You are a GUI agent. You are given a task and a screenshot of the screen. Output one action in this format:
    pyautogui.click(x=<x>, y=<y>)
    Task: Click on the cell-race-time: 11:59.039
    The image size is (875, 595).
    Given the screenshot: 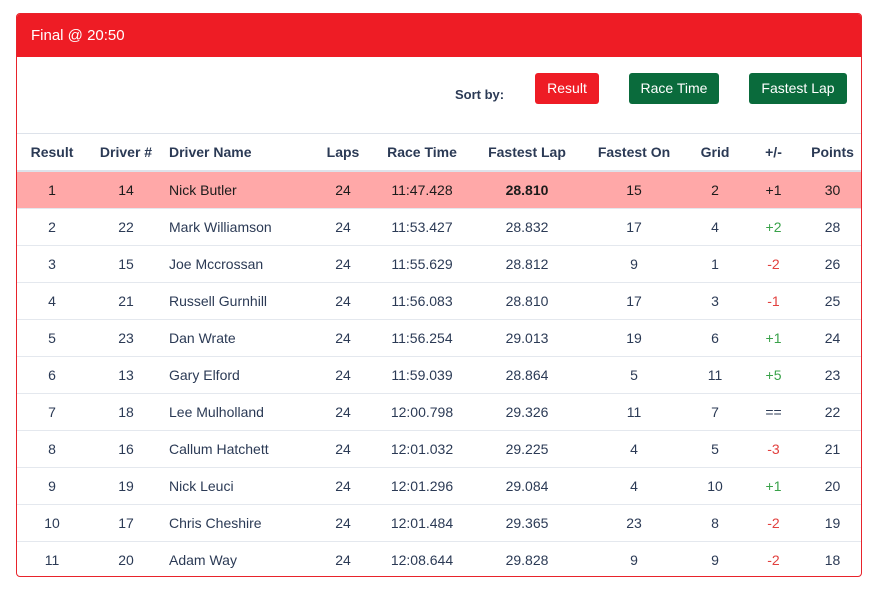 What is the action you would take?
    pyautogui.click(x=422, y=375)
    